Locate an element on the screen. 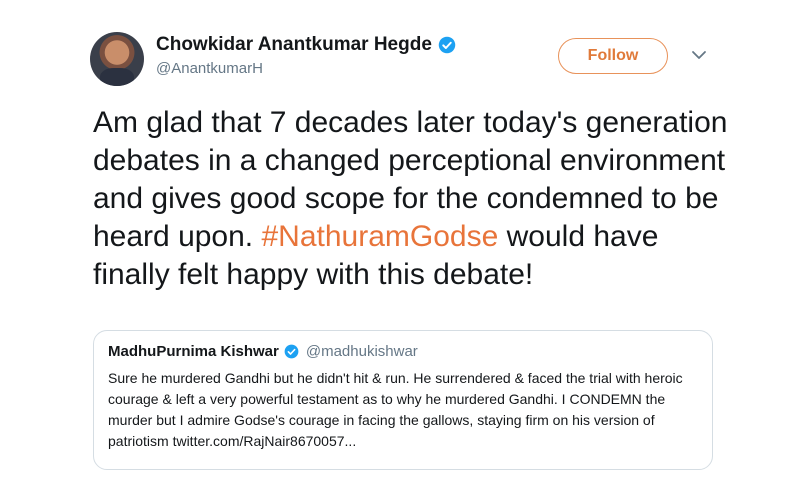 This screenshot has height=500, width=800. display-name-row: Chowkidar Anantkumar Hegde is located at coordinates (306, 45).